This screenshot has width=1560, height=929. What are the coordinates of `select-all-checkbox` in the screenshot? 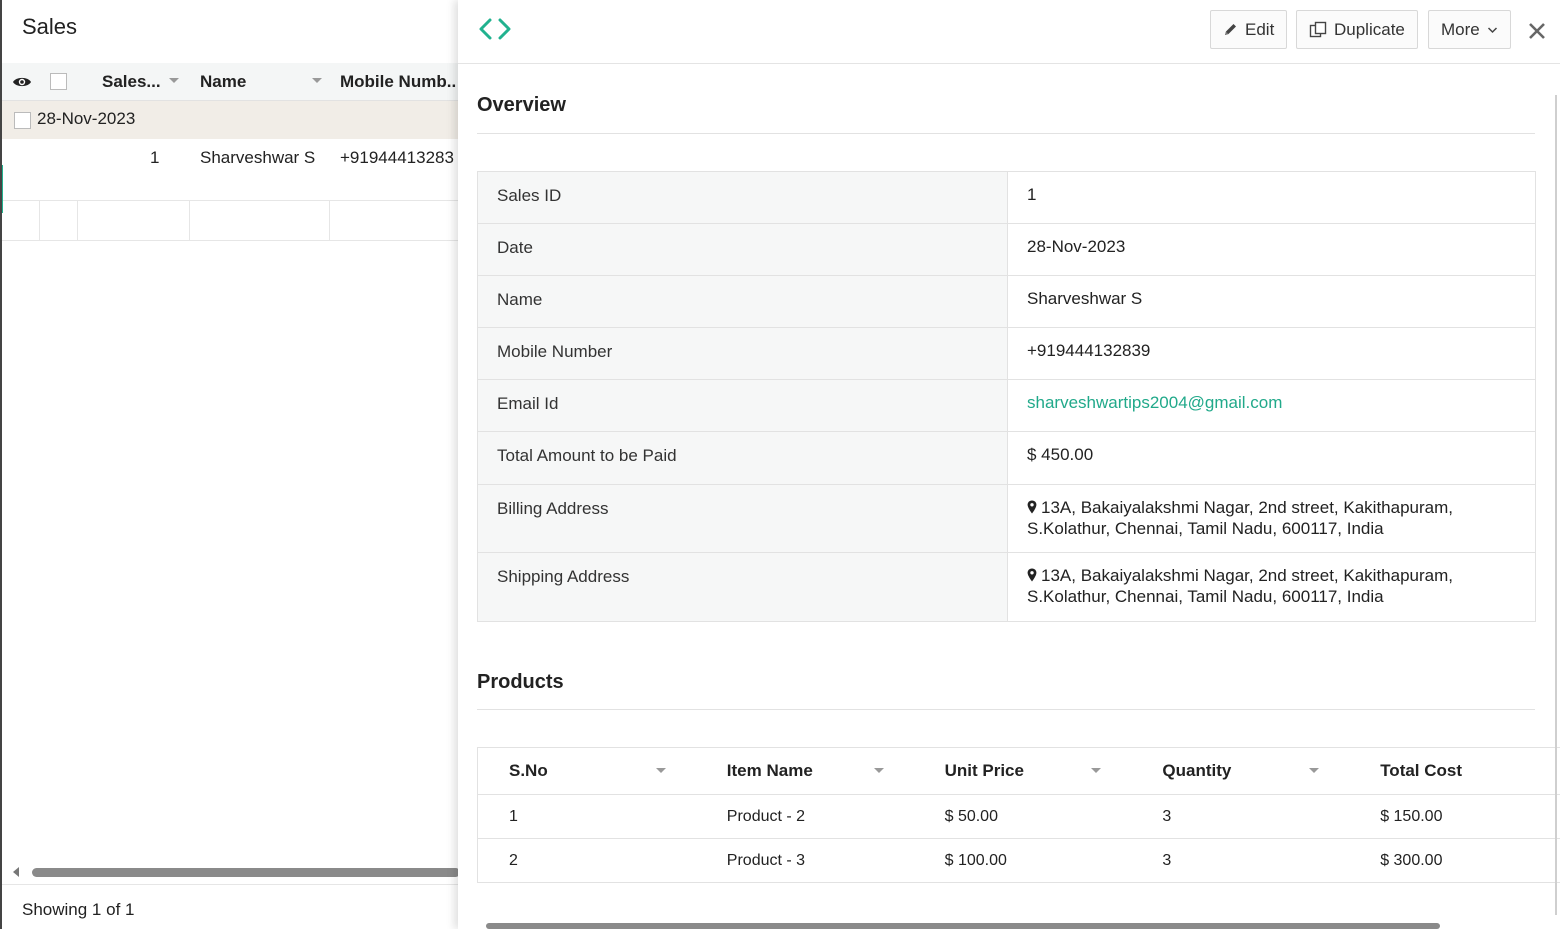 It's located at (58, 81).